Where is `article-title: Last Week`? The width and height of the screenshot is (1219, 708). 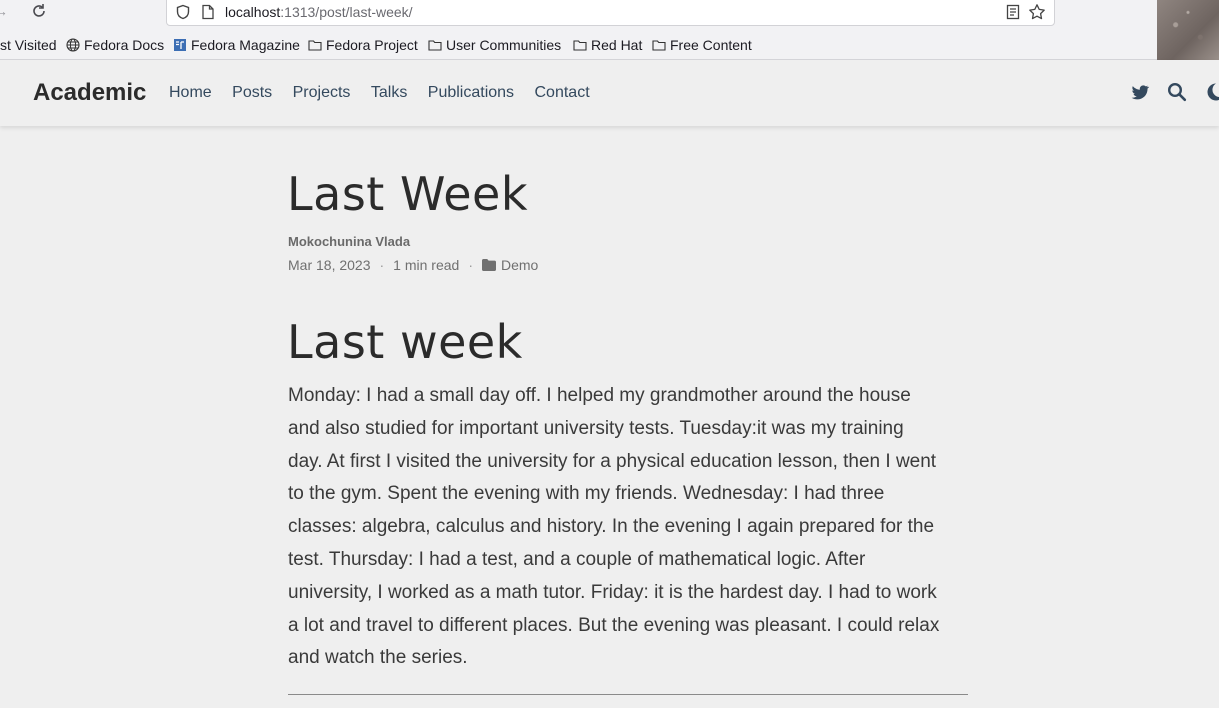 article-title: Last Week is located at coordinates (407, 194).